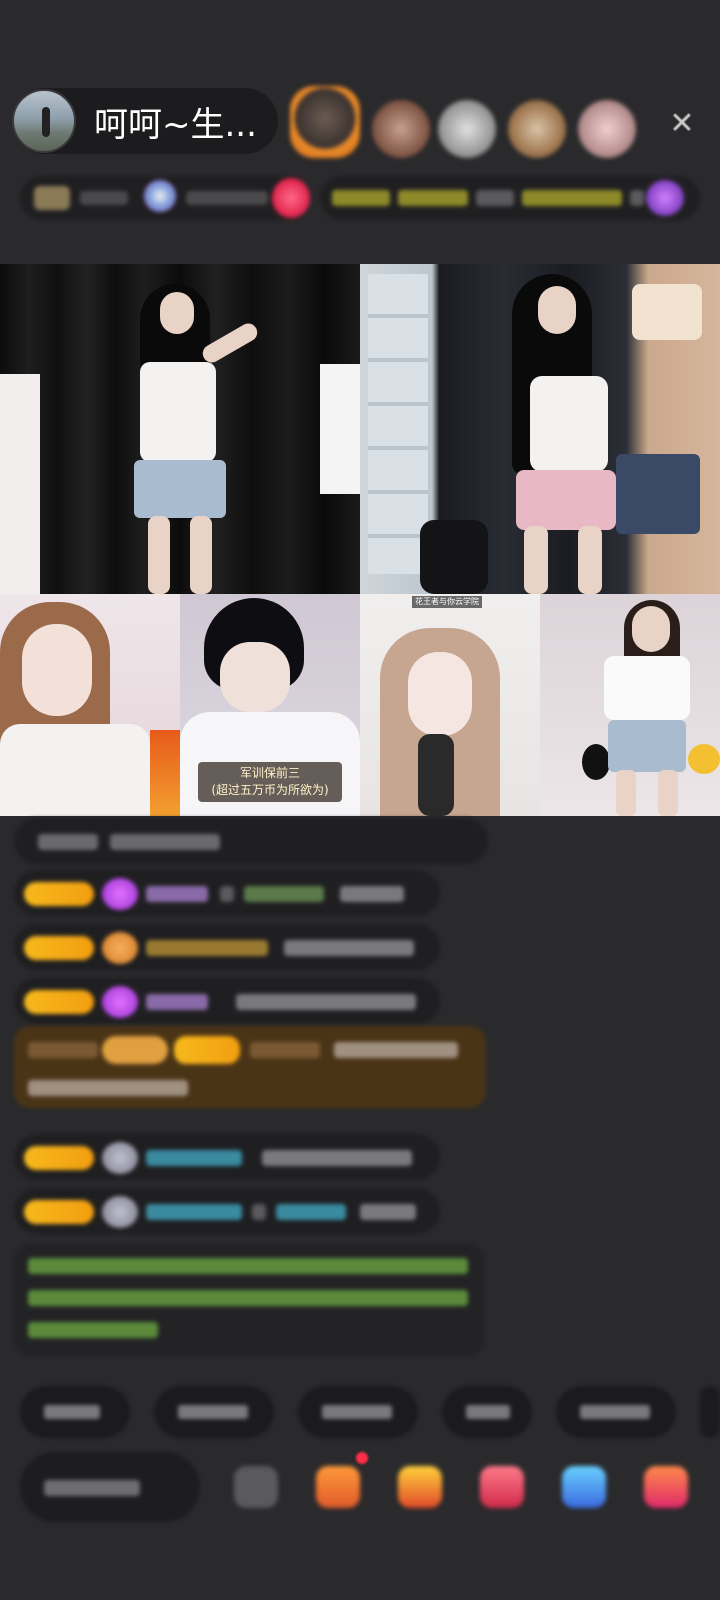 This screenshot has height=1600, width=720. Describe the element at coordinates (270, 705) in the screenshot. I see `video-tile-4: 军训保前三 (超过五万币为所欲为)` at that location.